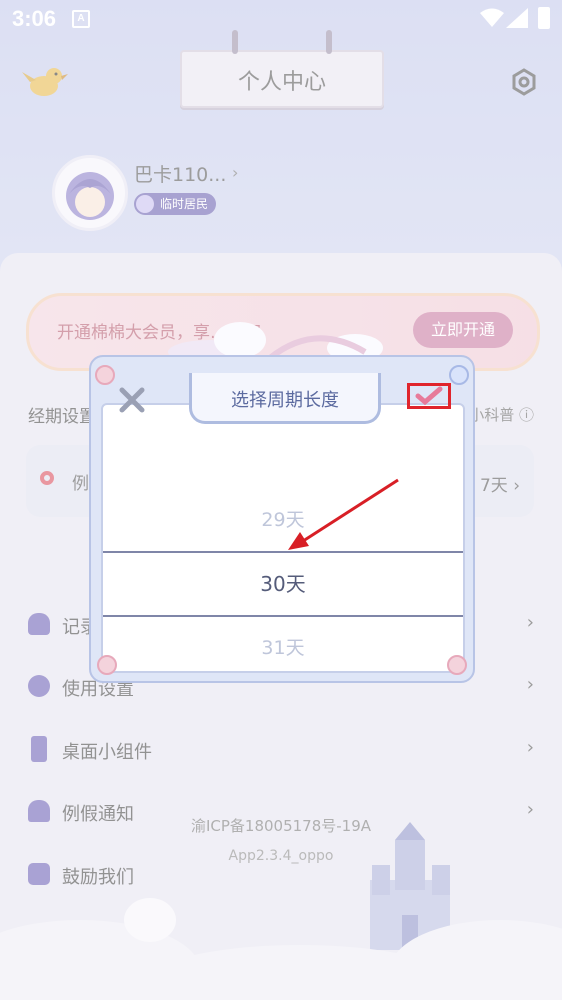 This screenshot has height=1000, width=562. Describe the element at coordinates (283, 644) in the screenshot. I see `picker-option: 31天` at that location.